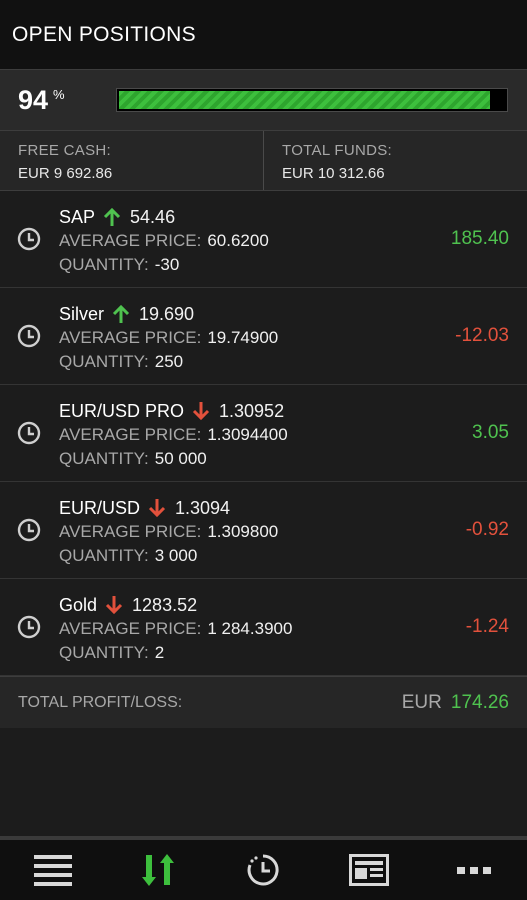  I want to click on total-profit-loss-value: 174.26, so click(479, 702).